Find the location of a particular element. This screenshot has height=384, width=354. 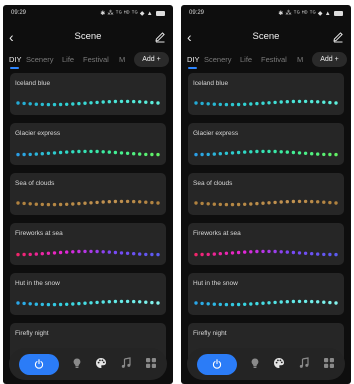

battery-icon is located at coordinates (160, 13).